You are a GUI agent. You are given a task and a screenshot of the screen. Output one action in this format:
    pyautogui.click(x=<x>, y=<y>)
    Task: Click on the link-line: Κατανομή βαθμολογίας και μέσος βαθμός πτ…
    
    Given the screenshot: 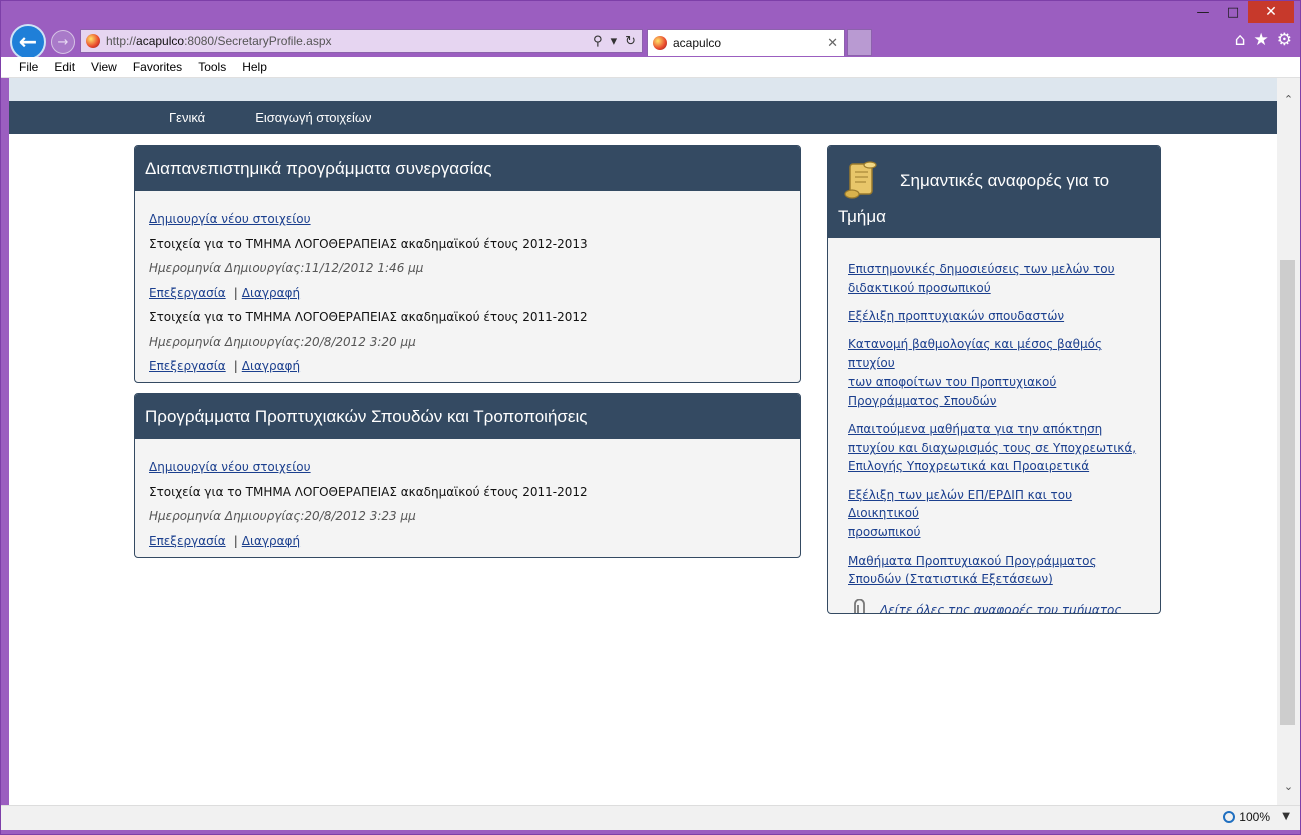 What is the action you would take?
    pyautogui.click(x=975, y=354)
    